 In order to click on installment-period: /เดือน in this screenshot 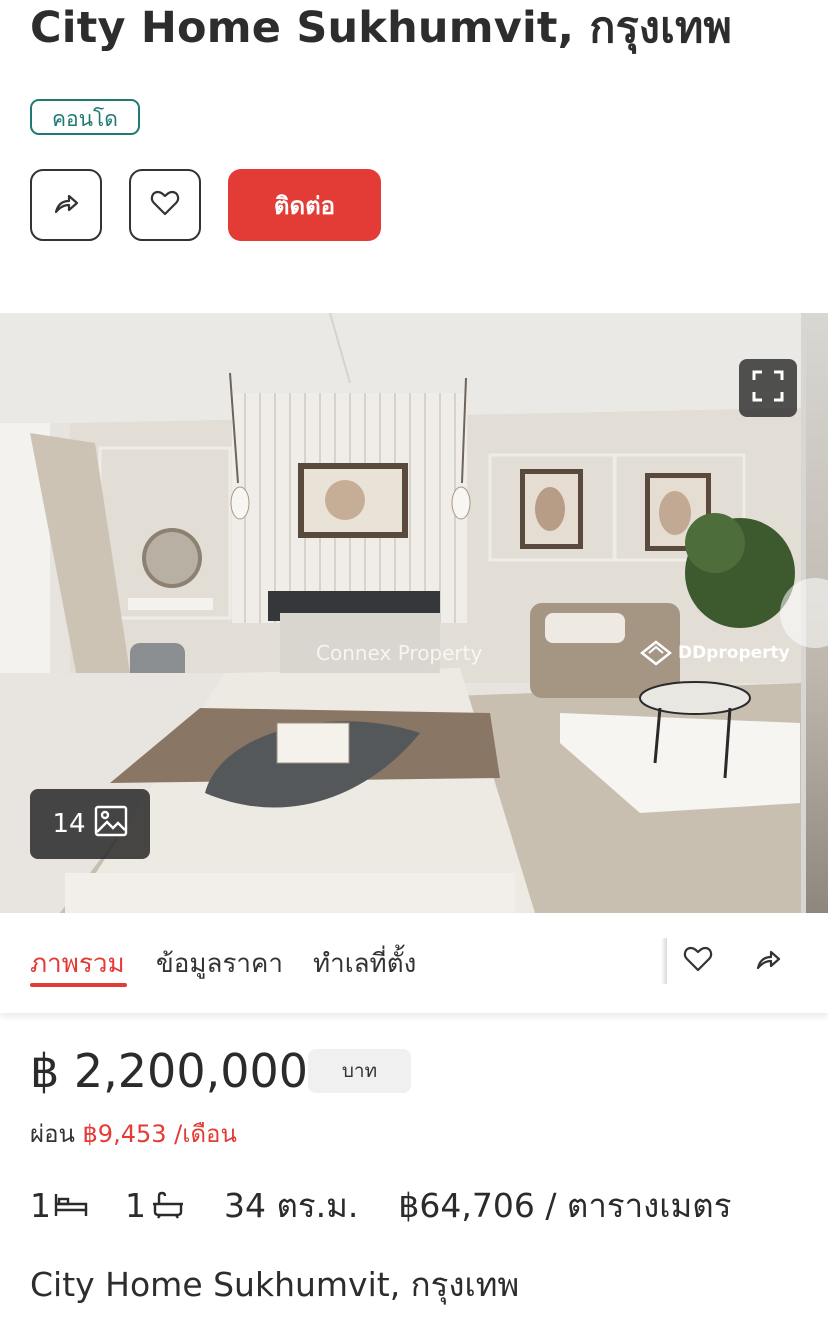, I will do `click(205, 1134)`.